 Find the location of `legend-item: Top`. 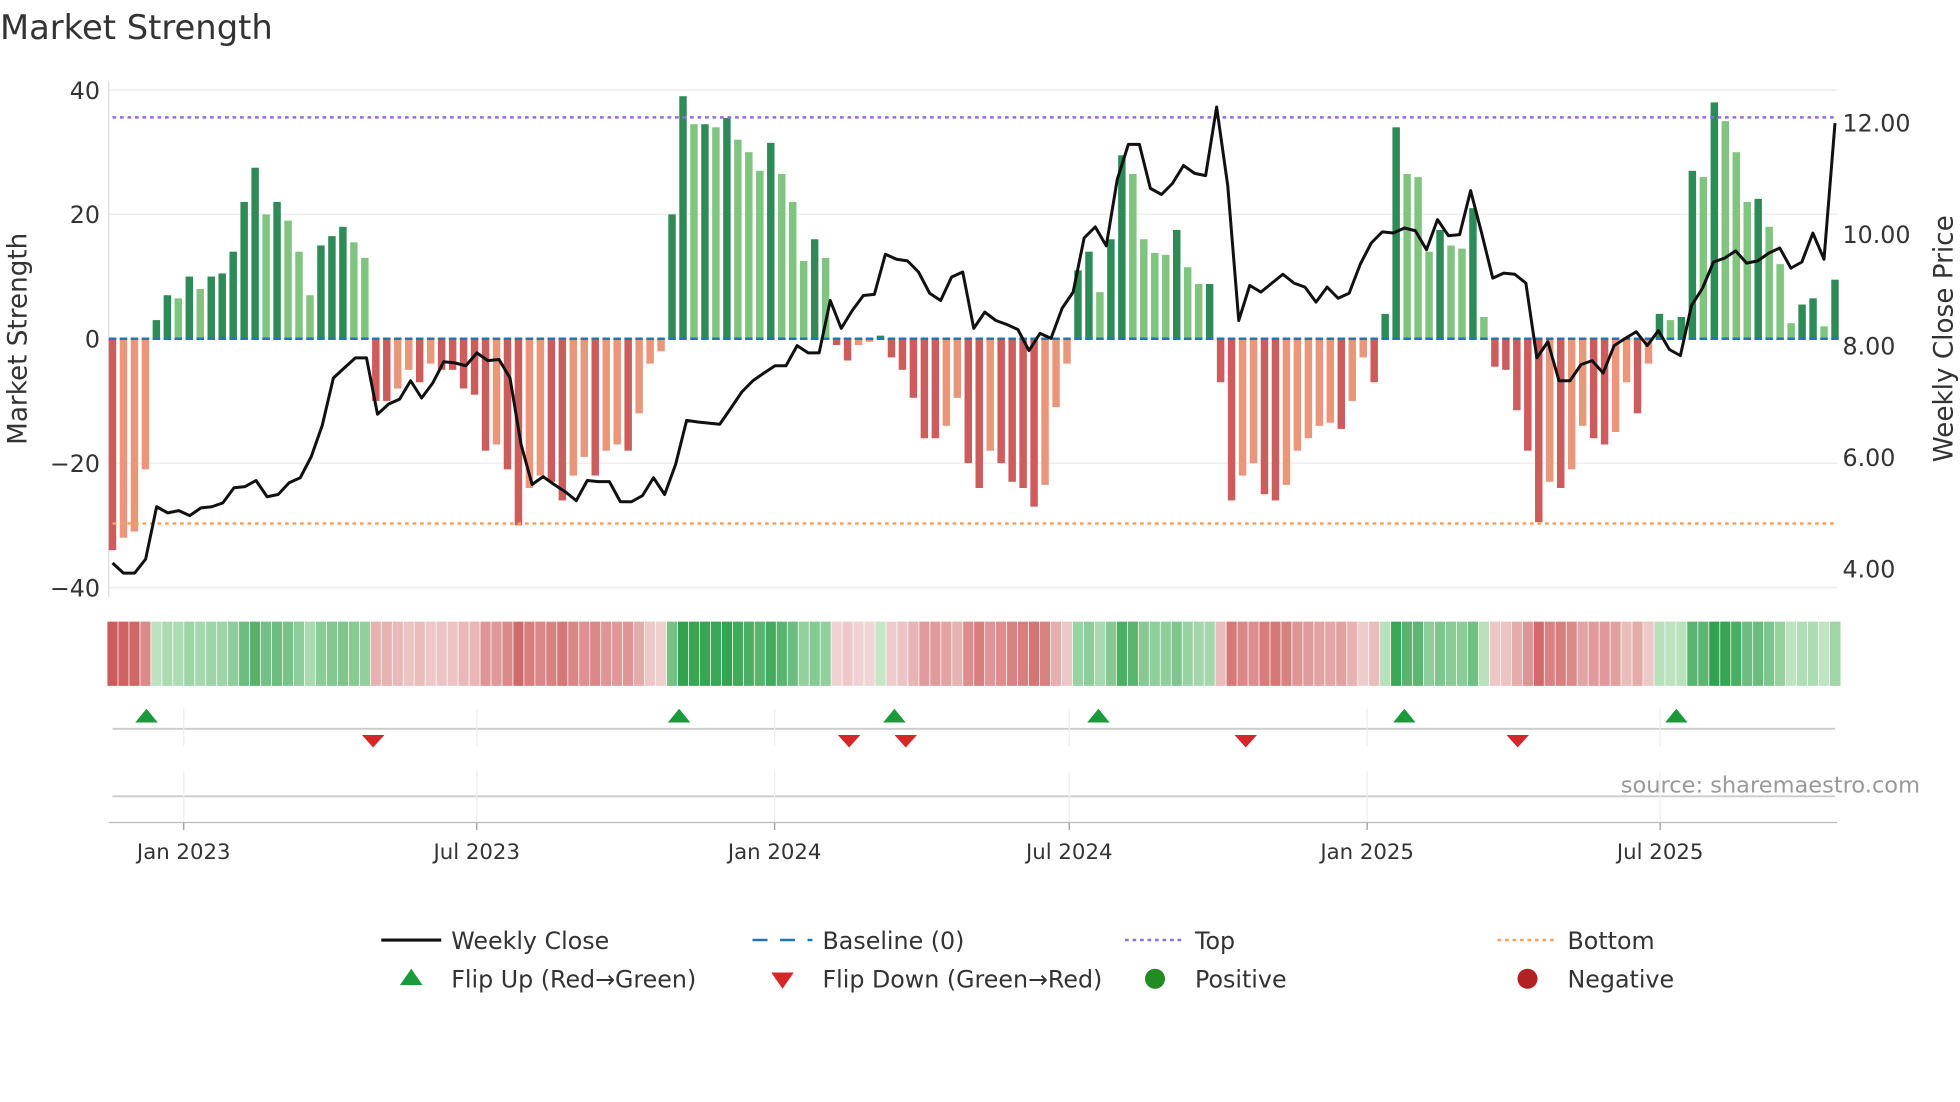

legend-item: Top is located at coordinates (1180, 941).